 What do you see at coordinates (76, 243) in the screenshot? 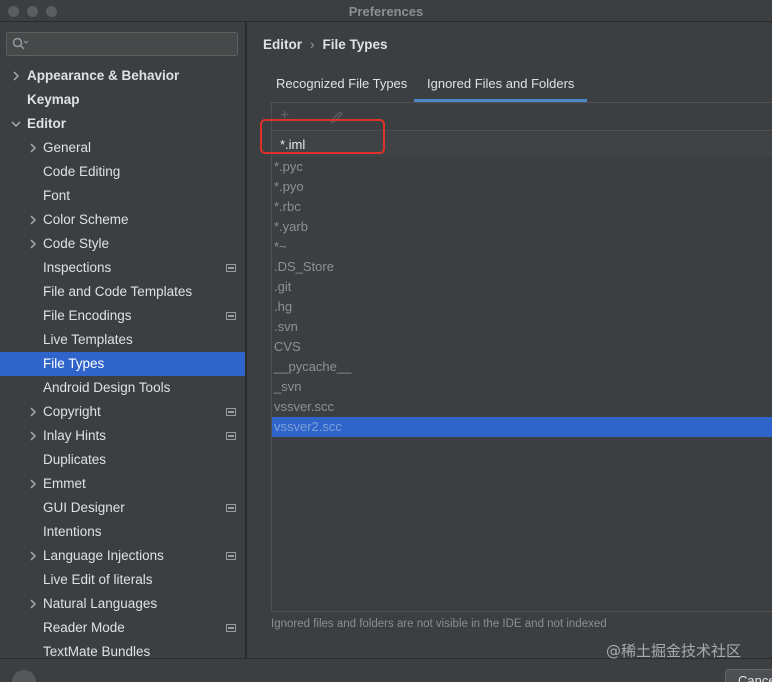
I see `sidebar-item-label: Code Style` at bounding box center [76, 243].